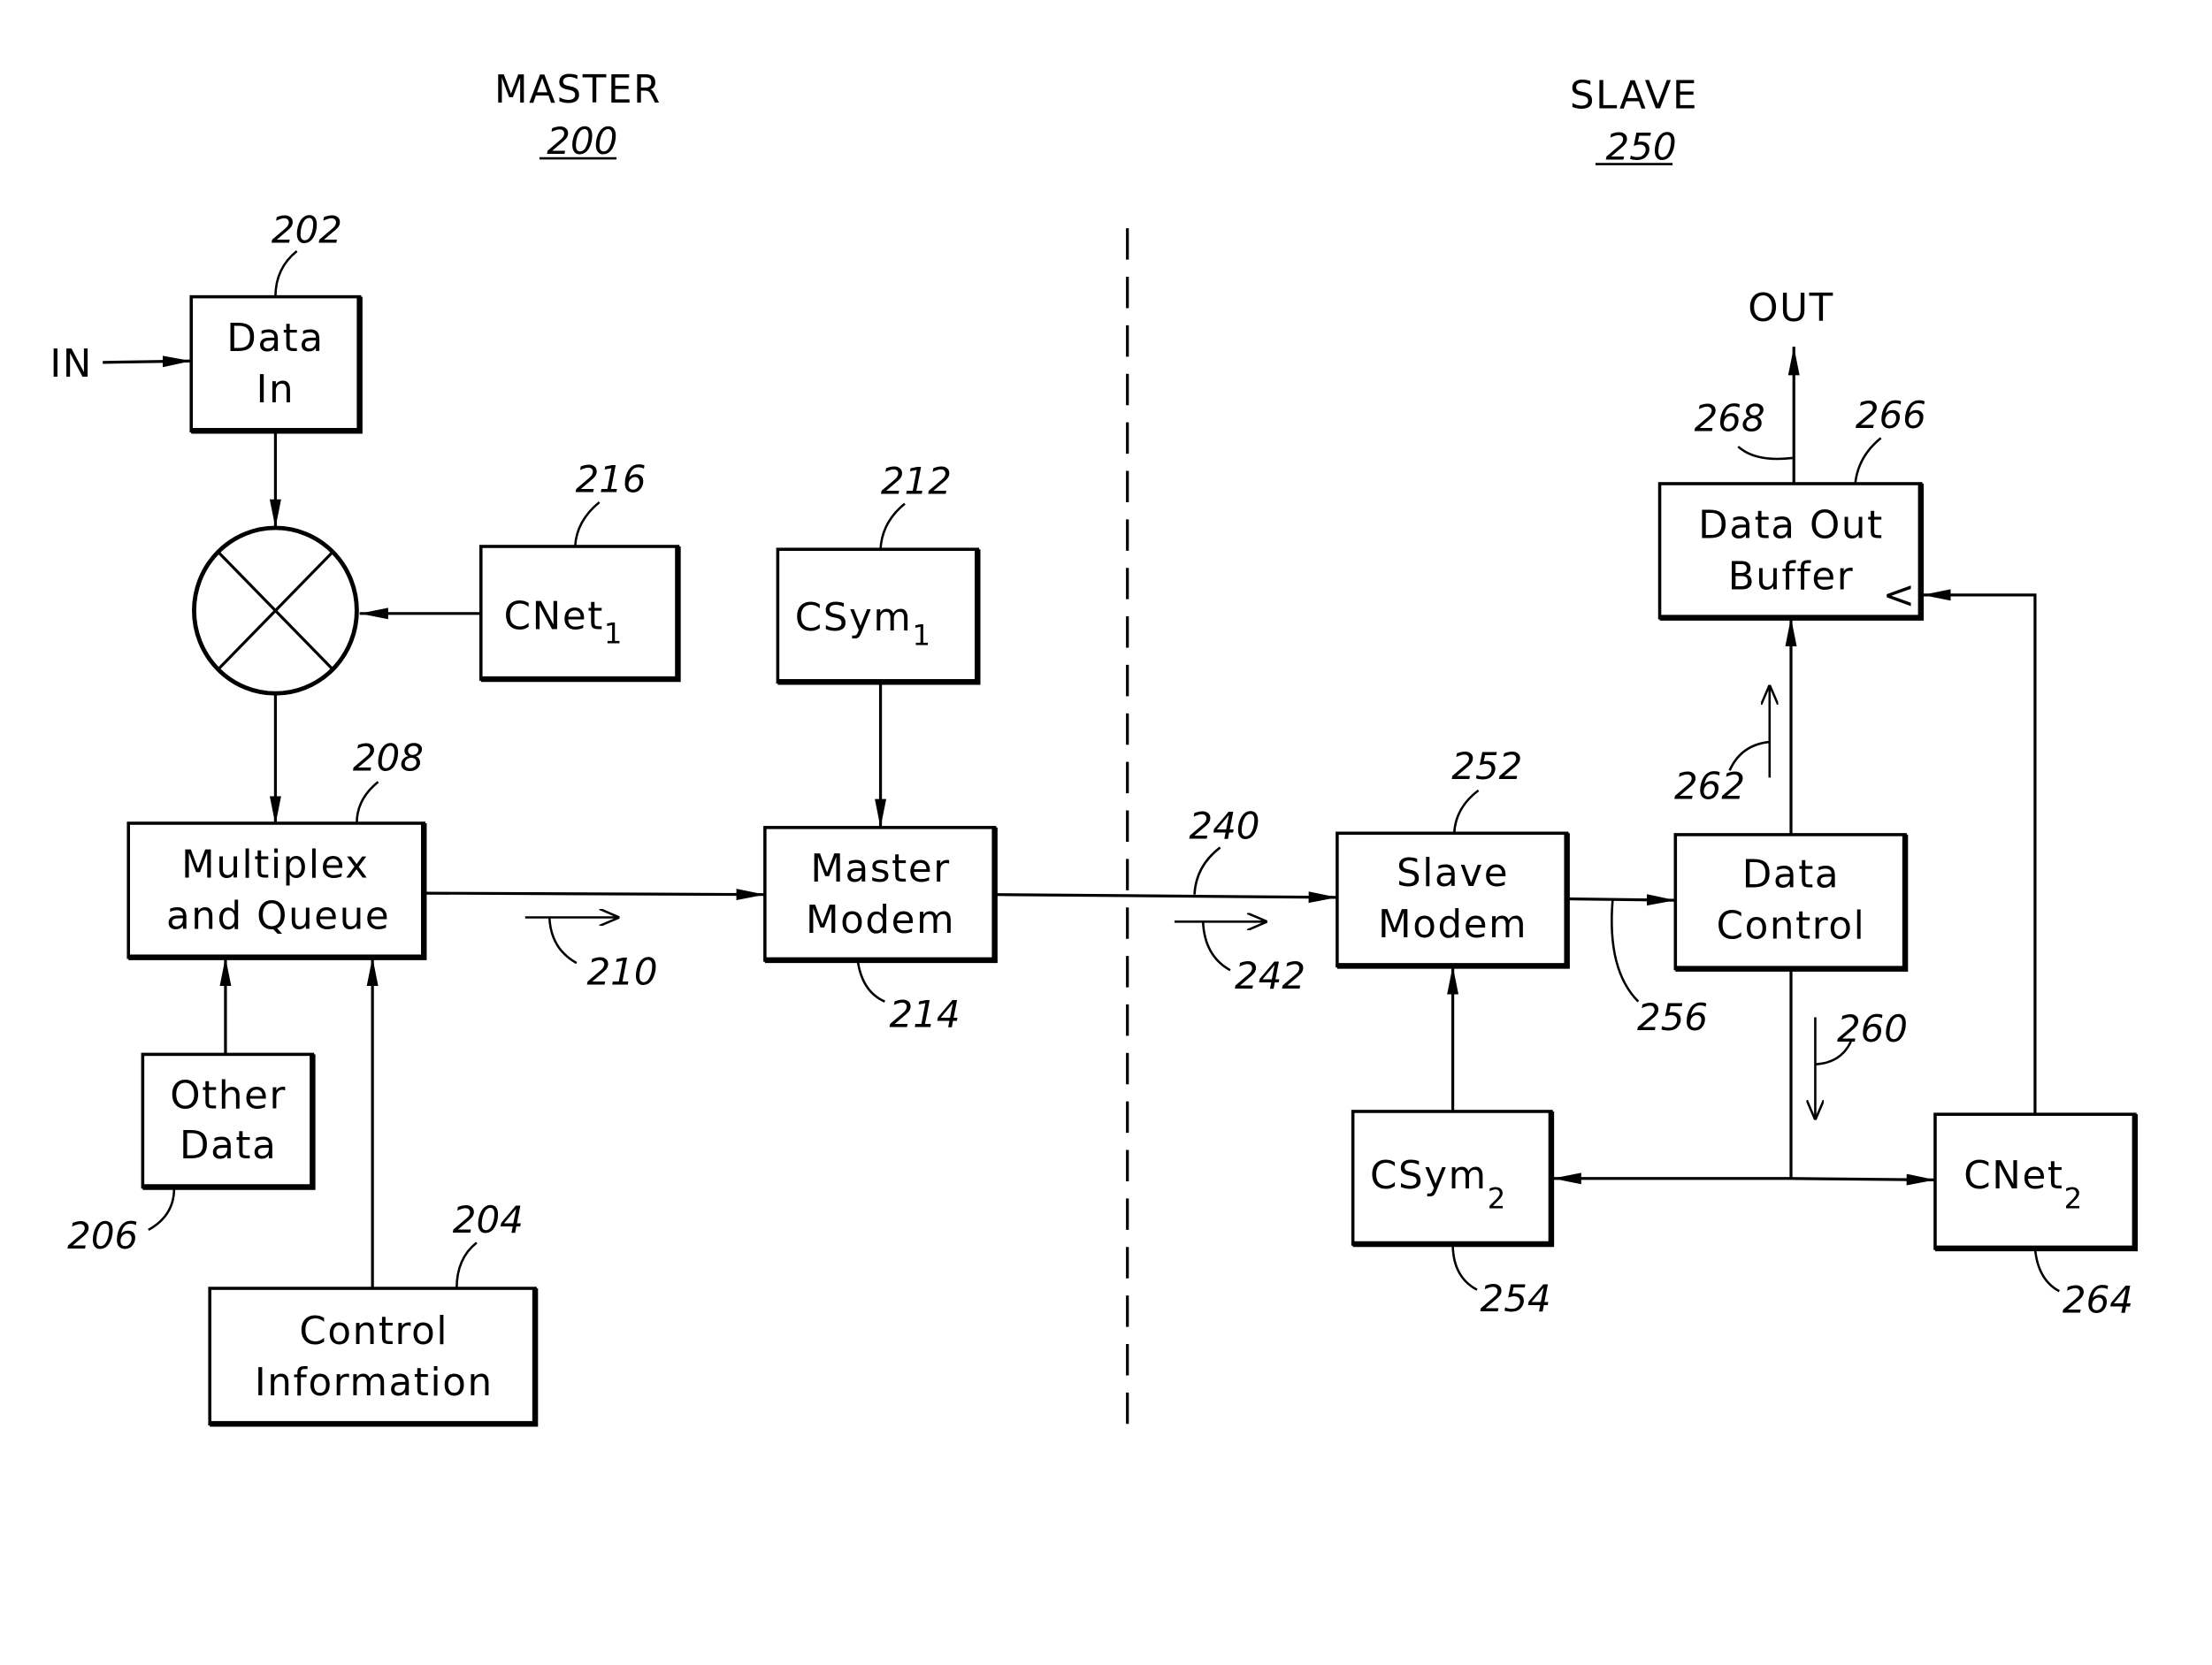 The height and width of the screenshot is (1665, 2212). Describe the element at coordinates (1466, 812) in the screenshot. I see `slave-modem-leader` at that location.